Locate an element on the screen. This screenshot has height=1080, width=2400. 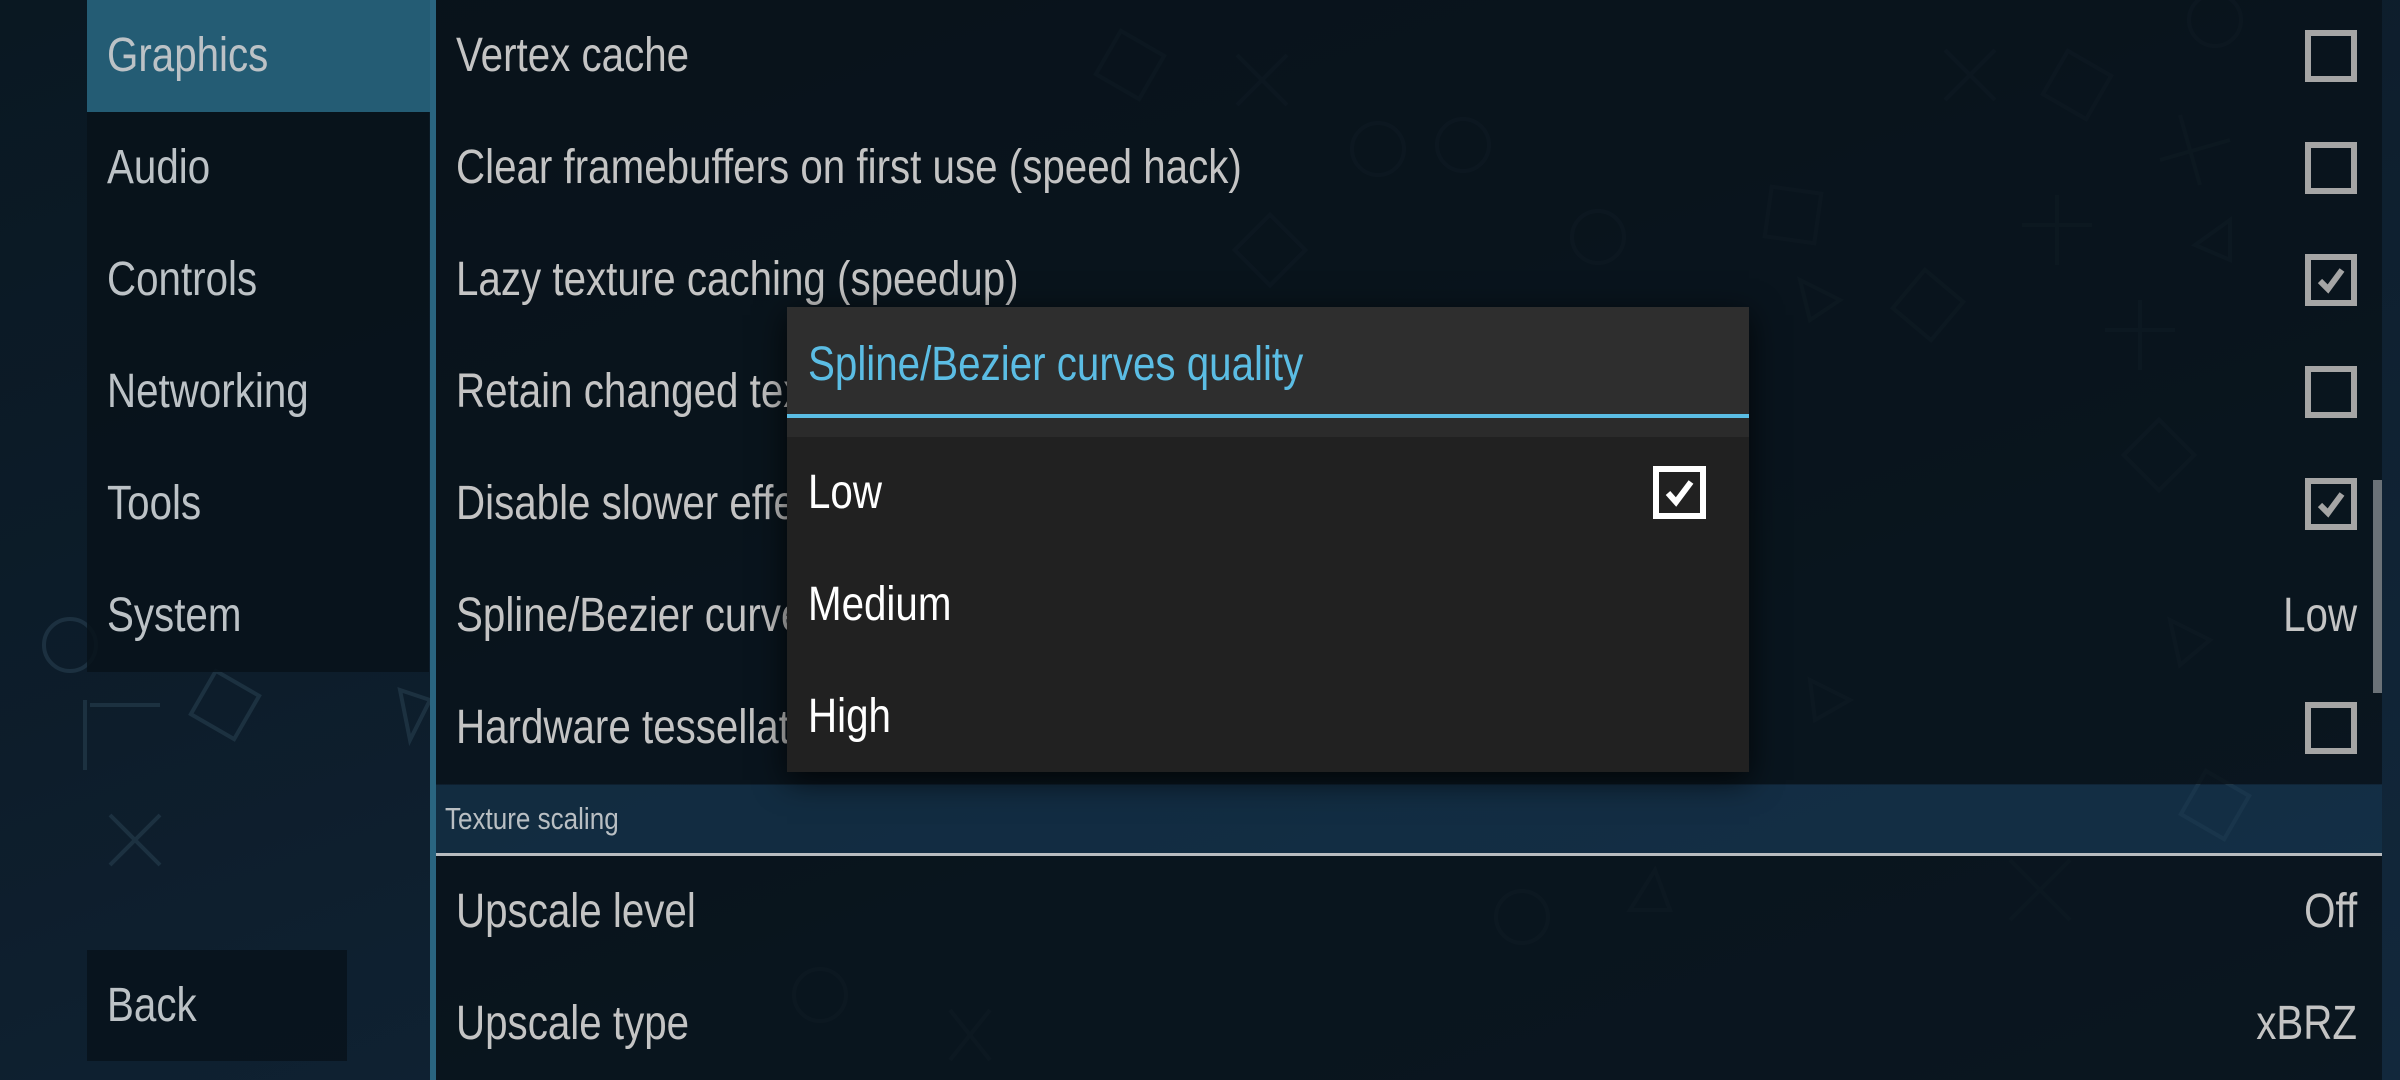
setting-label: Hardware tessellation is located at coordinates (650, 727).